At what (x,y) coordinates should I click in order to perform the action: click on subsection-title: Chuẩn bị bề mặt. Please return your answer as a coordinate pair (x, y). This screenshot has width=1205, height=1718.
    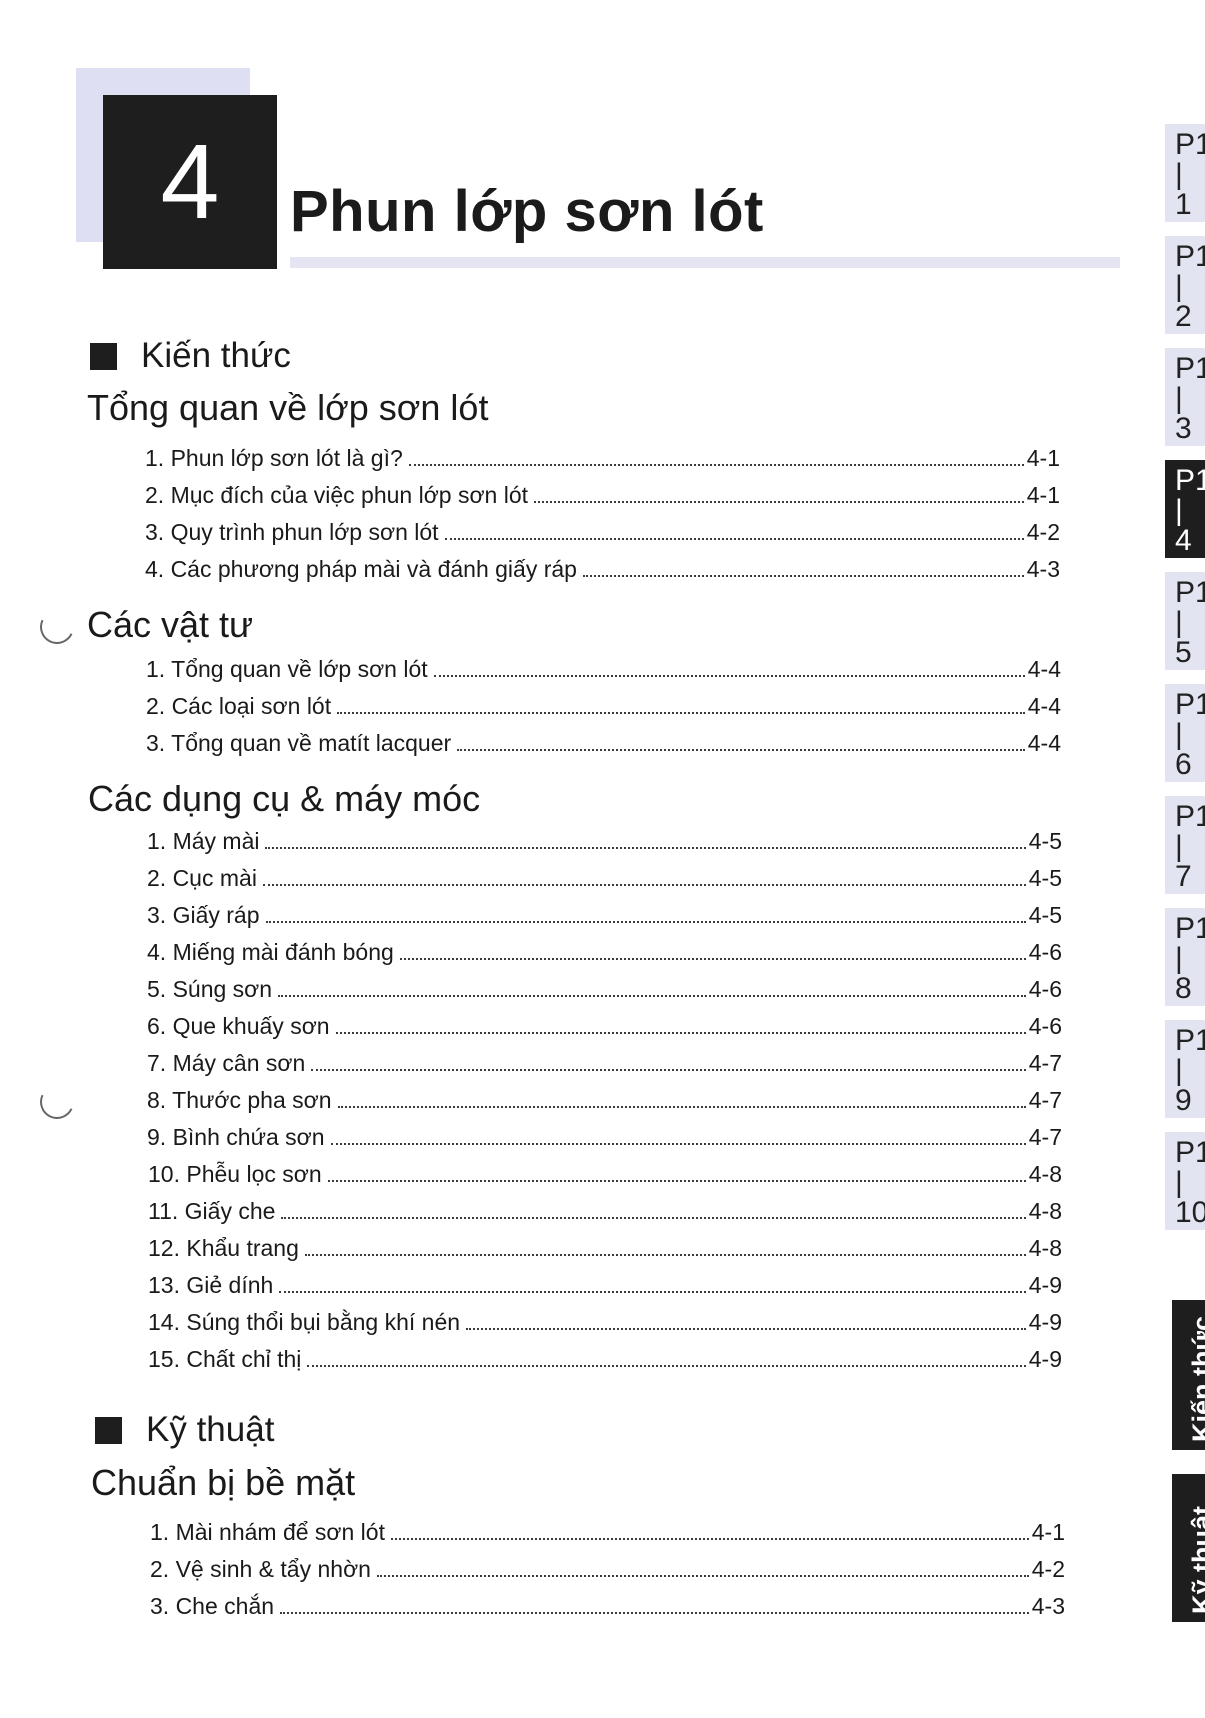
    Looking at the image, I should click on (223, 1482).